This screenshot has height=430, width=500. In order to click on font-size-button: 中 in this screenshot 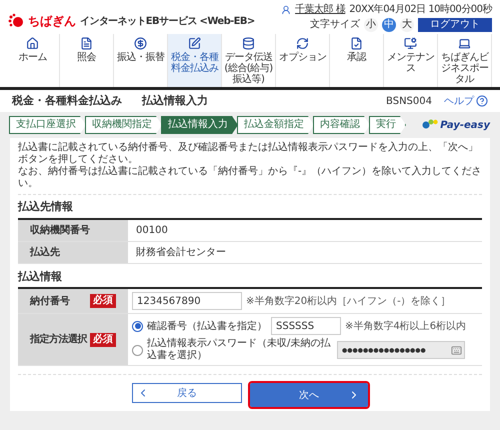, I will do `click(389, 25)`.